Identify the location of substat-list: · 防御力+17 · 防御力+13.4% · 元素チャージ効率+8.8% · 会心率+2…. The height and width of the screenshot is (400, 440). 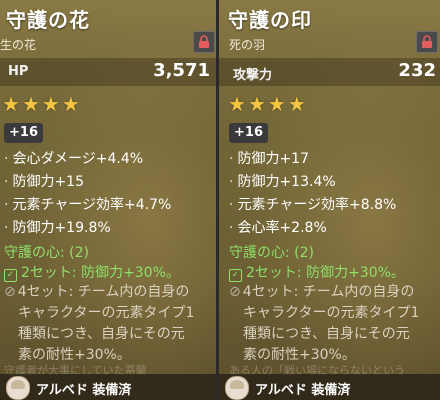
(312, 194).